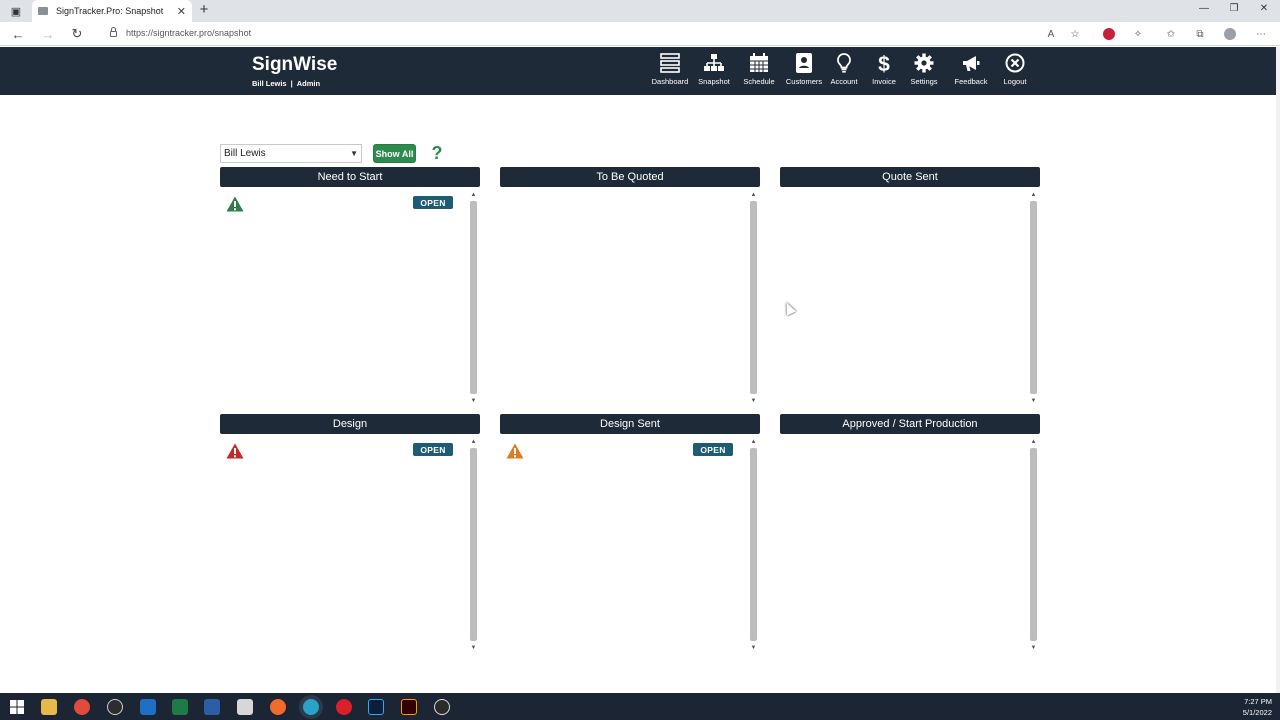 Image resolution: width=1280 pixels, height=720 pixels. I want to click on more-options-icon: ⋯, so click(1261, 34).